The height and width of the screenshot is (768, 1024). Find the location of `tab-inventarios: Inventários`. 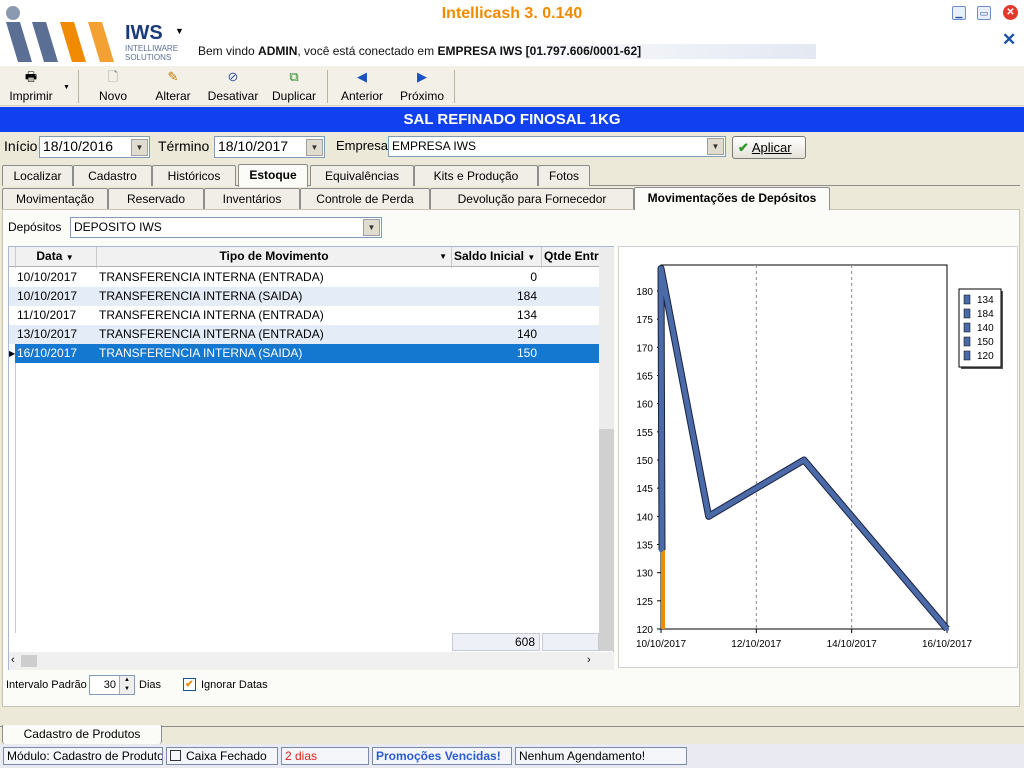

tab-inventarios: Inventários is located at coordinates (252, 198).